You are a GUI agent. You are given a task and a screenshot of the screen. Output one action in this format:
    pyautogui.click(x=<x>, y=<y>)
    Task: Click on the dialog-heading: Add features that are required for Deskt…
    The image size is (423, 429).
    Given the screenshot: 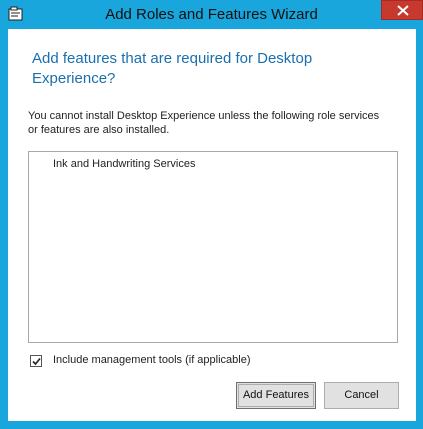 What is the action you would take?
    pyautogui.click(x=172, y=68)
    